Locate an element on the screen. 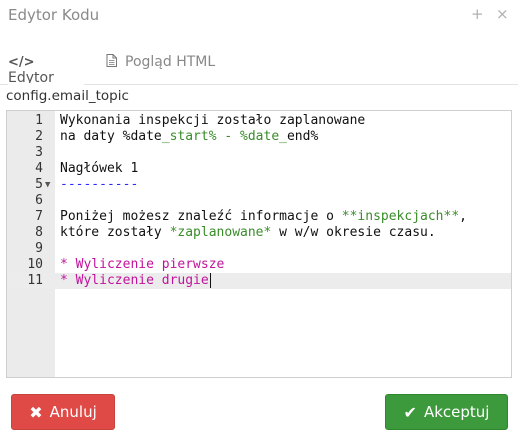 This screenshot has width=518, height=445. code-token: * Wyliczenie pierwsze is located at coordinates (142, 264).